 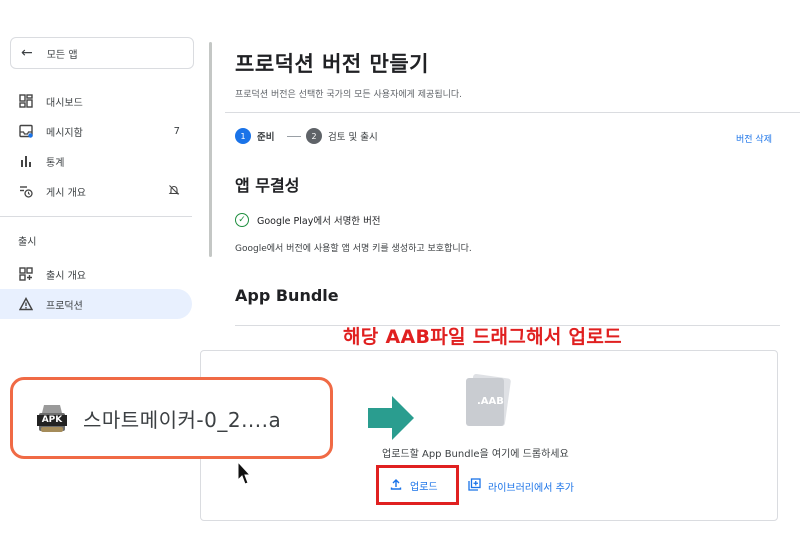 I want to click on upload-icon, so click(x=396, y=485).